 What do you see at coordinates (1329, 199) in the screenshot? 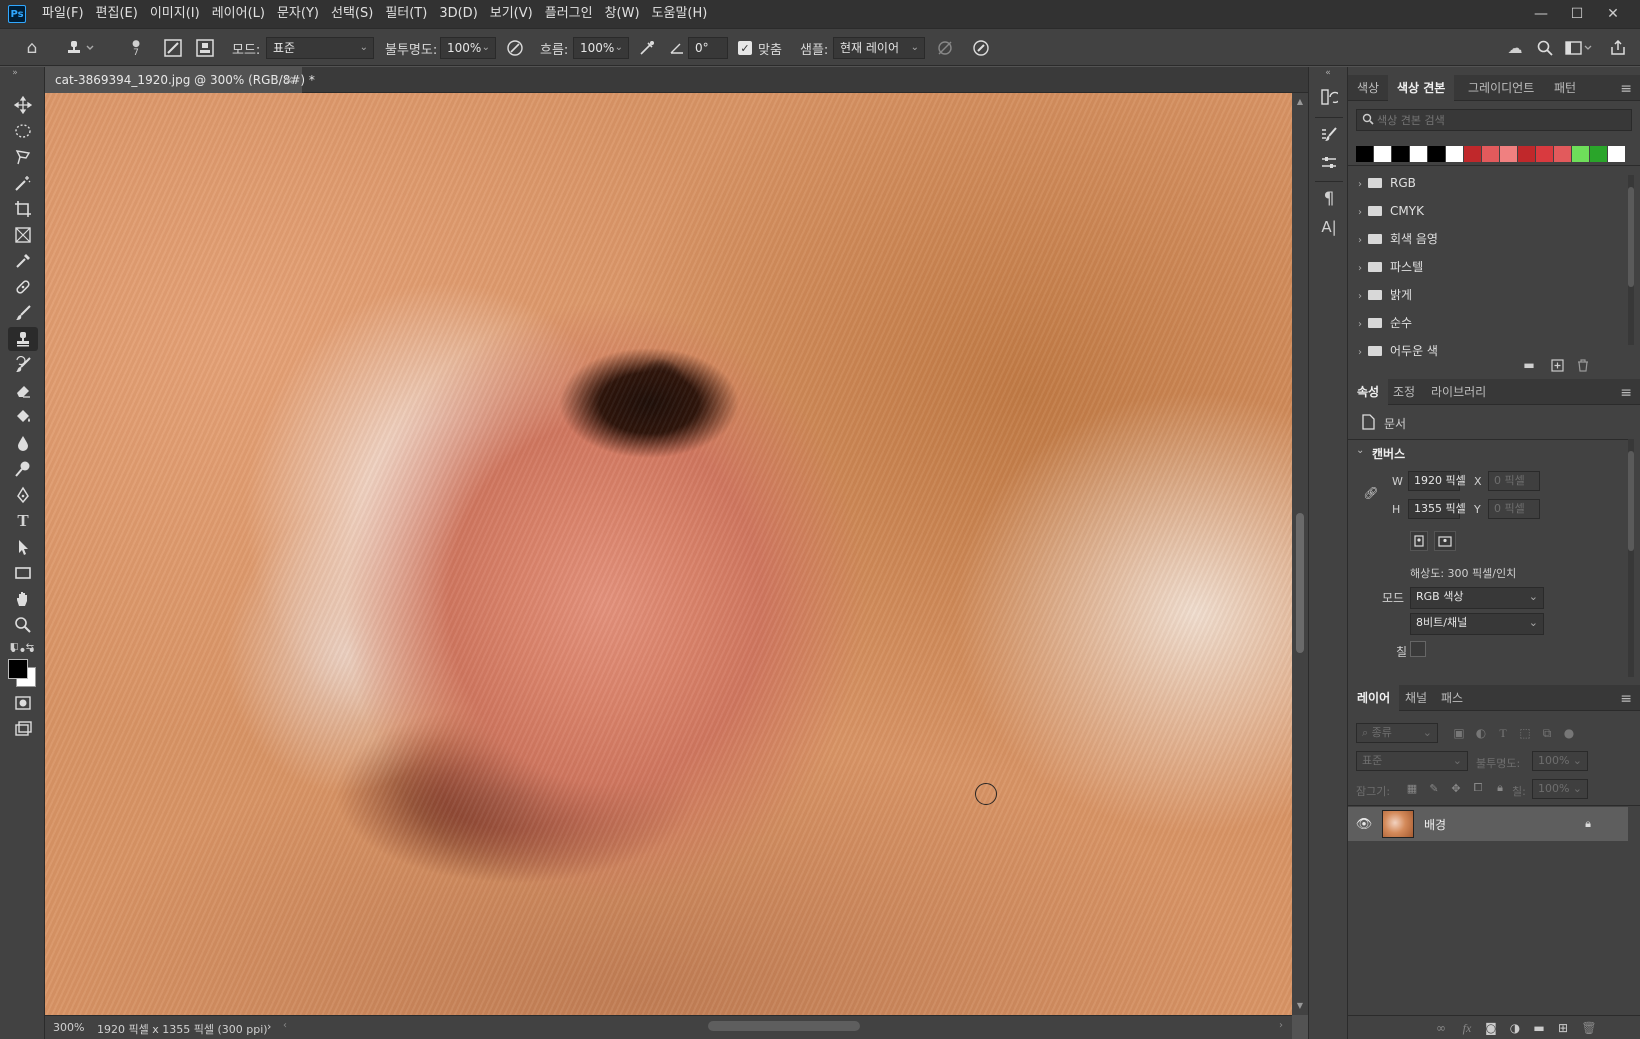
I see `paragraph-panel-icon: ¶` at bounding box center [1329, 199].